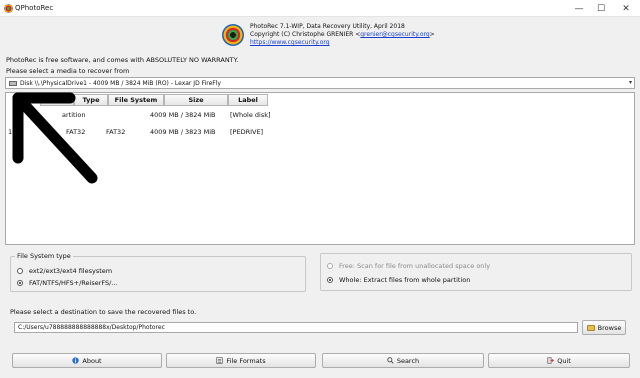  What do you see at coordinates (564, 360) in the screenshot?
I see `quit-button-label: Quit` at bounding box center [564, 360].